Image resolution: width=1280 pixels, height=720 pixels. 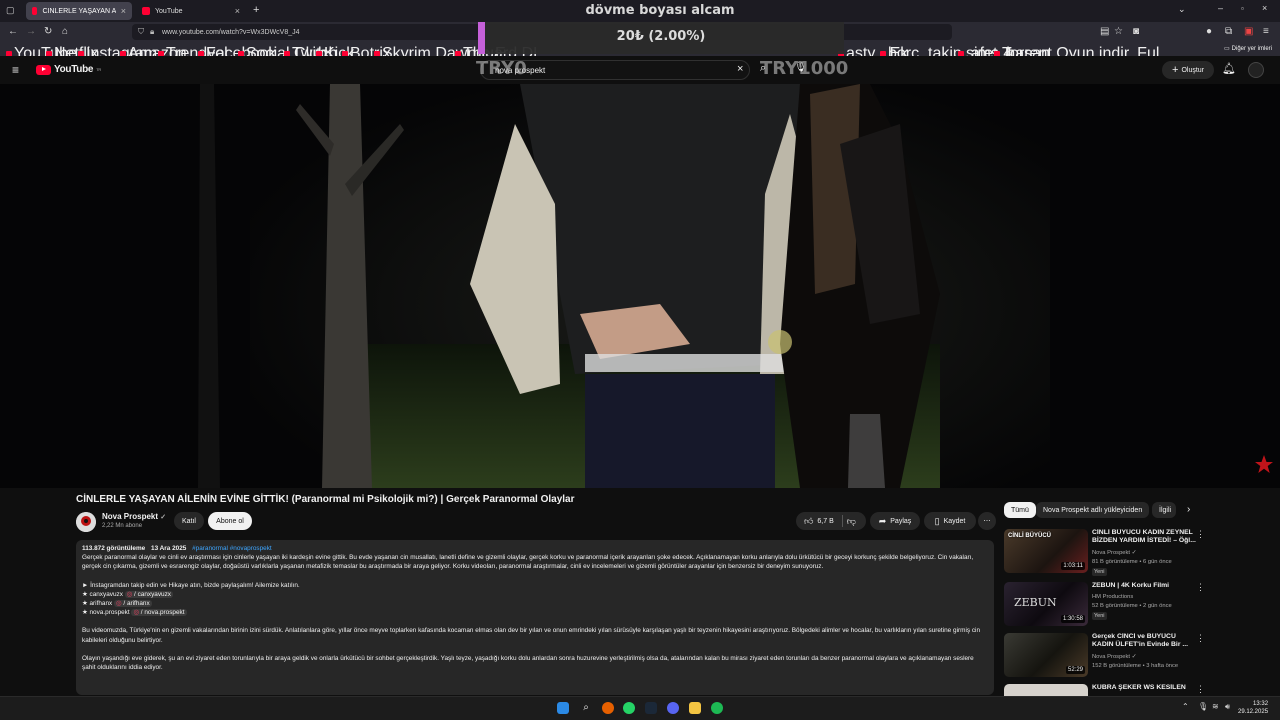 What do you see at coordinates (1261, 704) in the screenshot?
I see `clock-time: 13:32` at bounding box center [1261, 704].